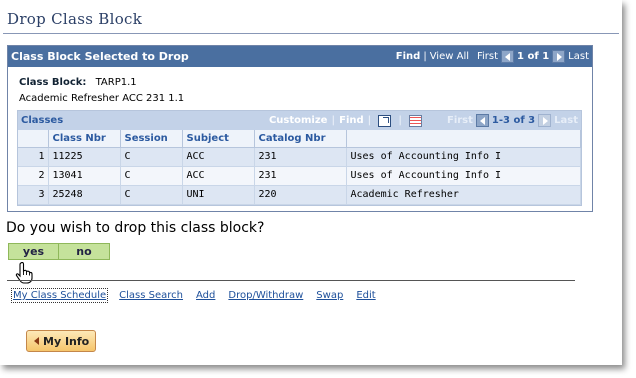 The height and width of the screenshot is (378, 636). What do you see at coordinates (578, 56) in the screenshot?
I see `panel-last-link: Last` at bounding box center [578, 56].